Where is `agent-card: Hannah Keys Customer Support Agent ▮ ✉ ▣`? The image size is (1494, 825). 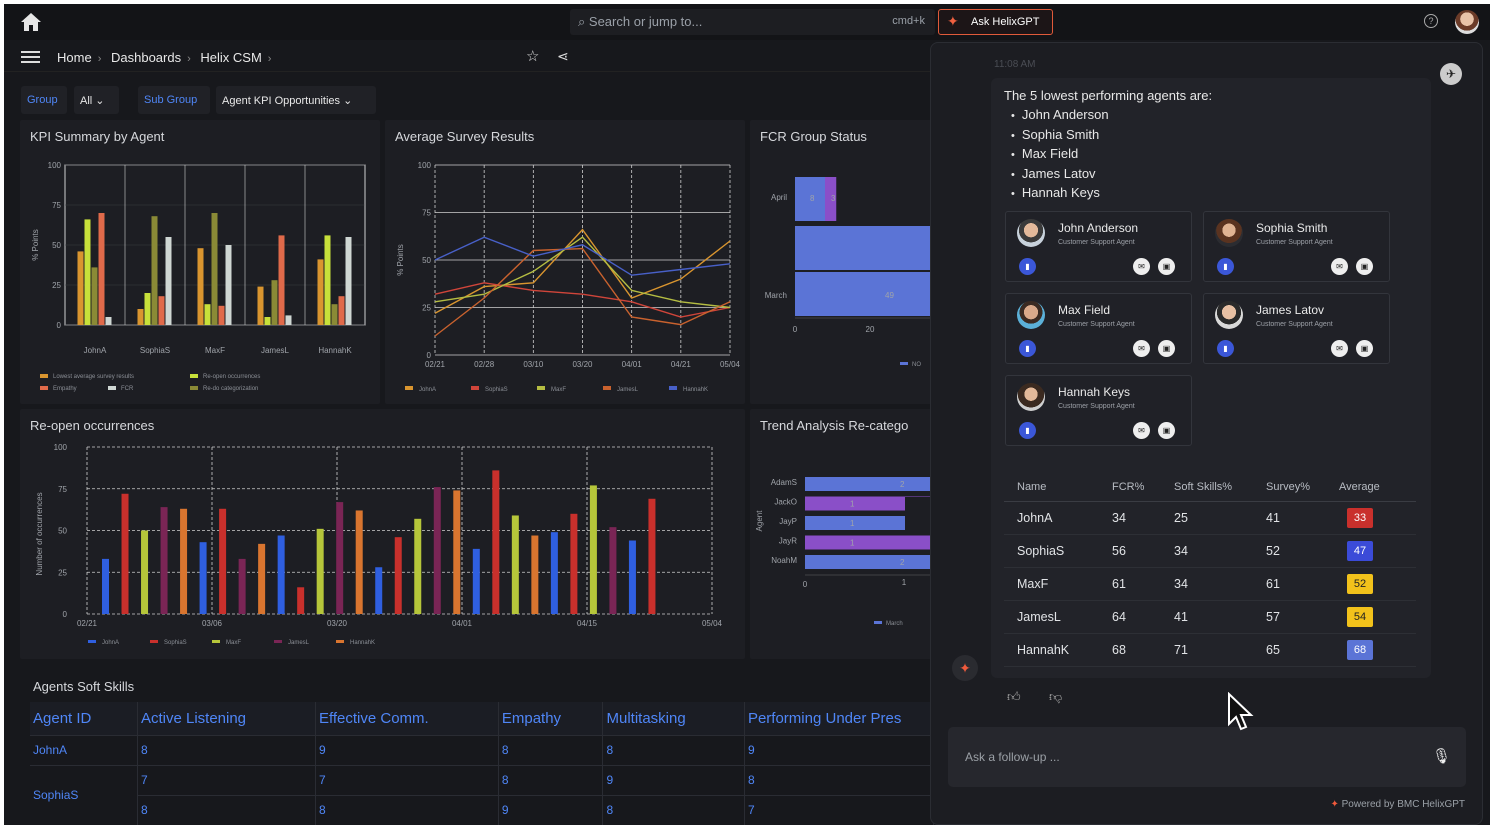 agent-card: Hannah Keys Customer Support Agent ▮ ✉ ▣ is located at coordinates (1098, 410).